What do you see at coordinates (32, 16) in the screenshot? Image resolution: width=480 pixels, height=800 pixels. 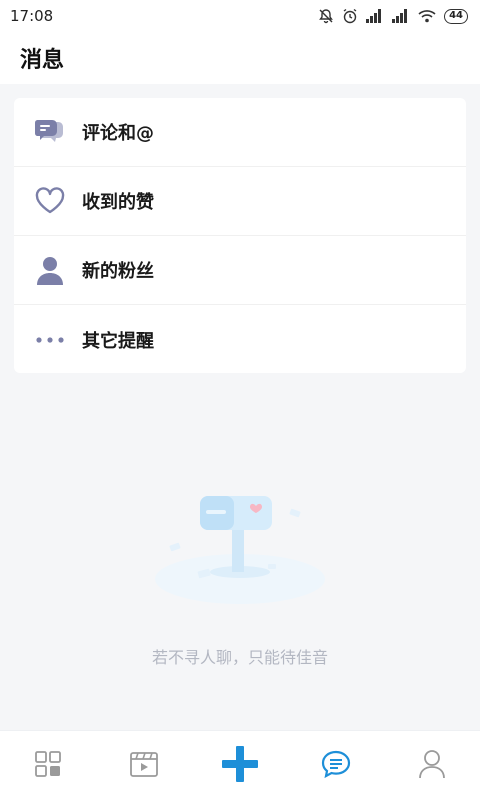 I see `status-time: 17:08` at bounding box center [32, 16].